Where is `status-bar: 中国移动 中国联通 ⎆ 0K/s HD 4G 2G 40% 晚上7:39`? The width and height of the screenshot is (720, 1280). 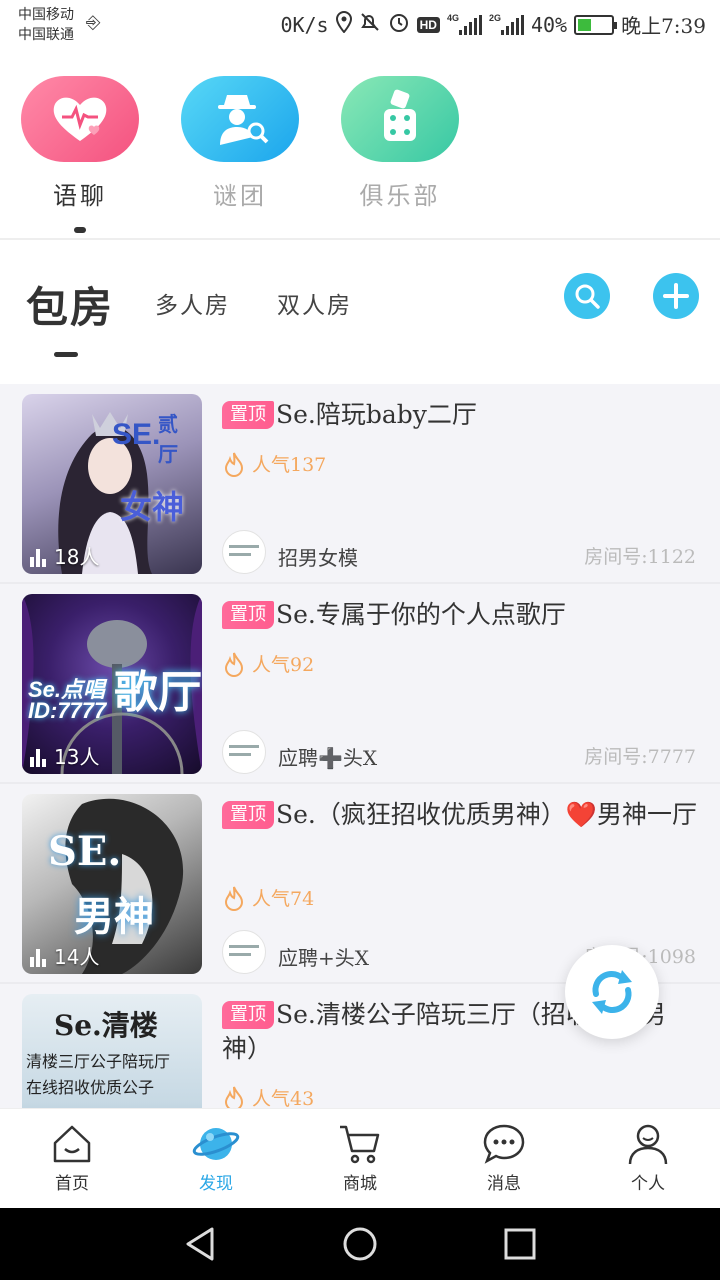
status-bar: 中国移动 中国联通 ⎆ 0K/s HD 4G 2G 40% 晚上7:39 is located at coordinates (360, 26).